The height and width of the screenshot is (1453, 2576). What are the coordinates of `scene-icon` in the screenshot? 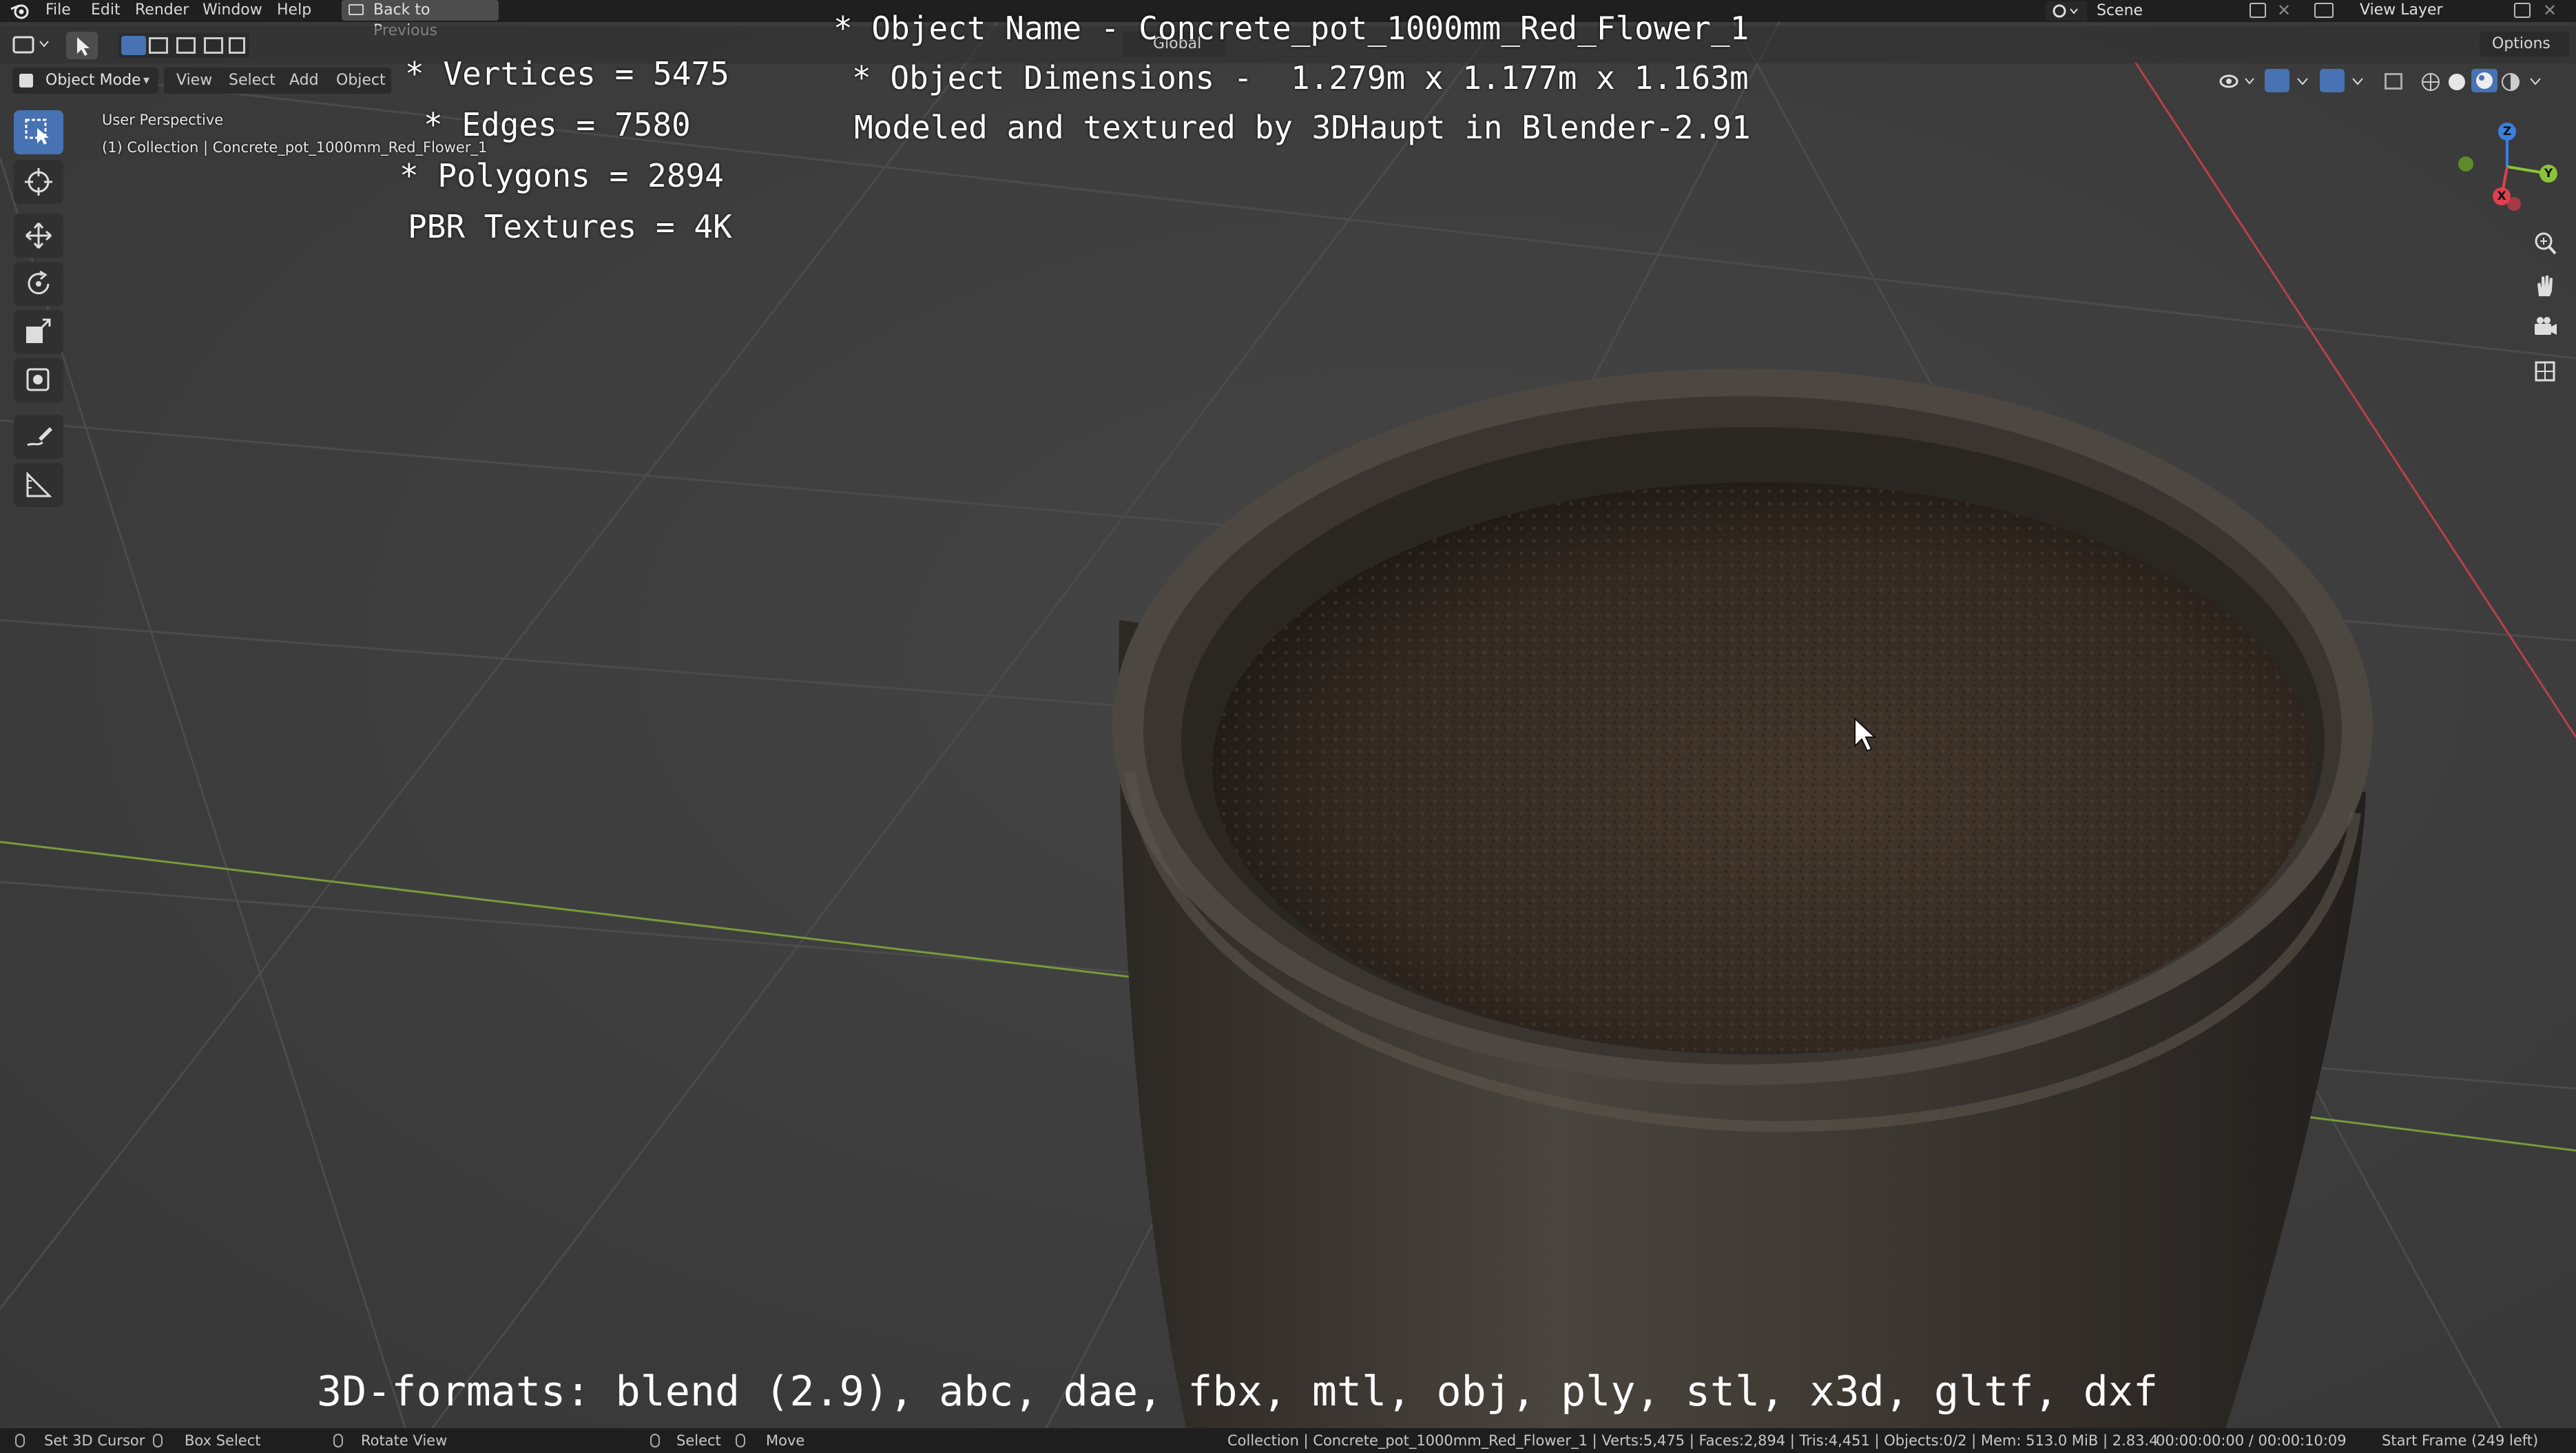 It's located at (2065, 11).